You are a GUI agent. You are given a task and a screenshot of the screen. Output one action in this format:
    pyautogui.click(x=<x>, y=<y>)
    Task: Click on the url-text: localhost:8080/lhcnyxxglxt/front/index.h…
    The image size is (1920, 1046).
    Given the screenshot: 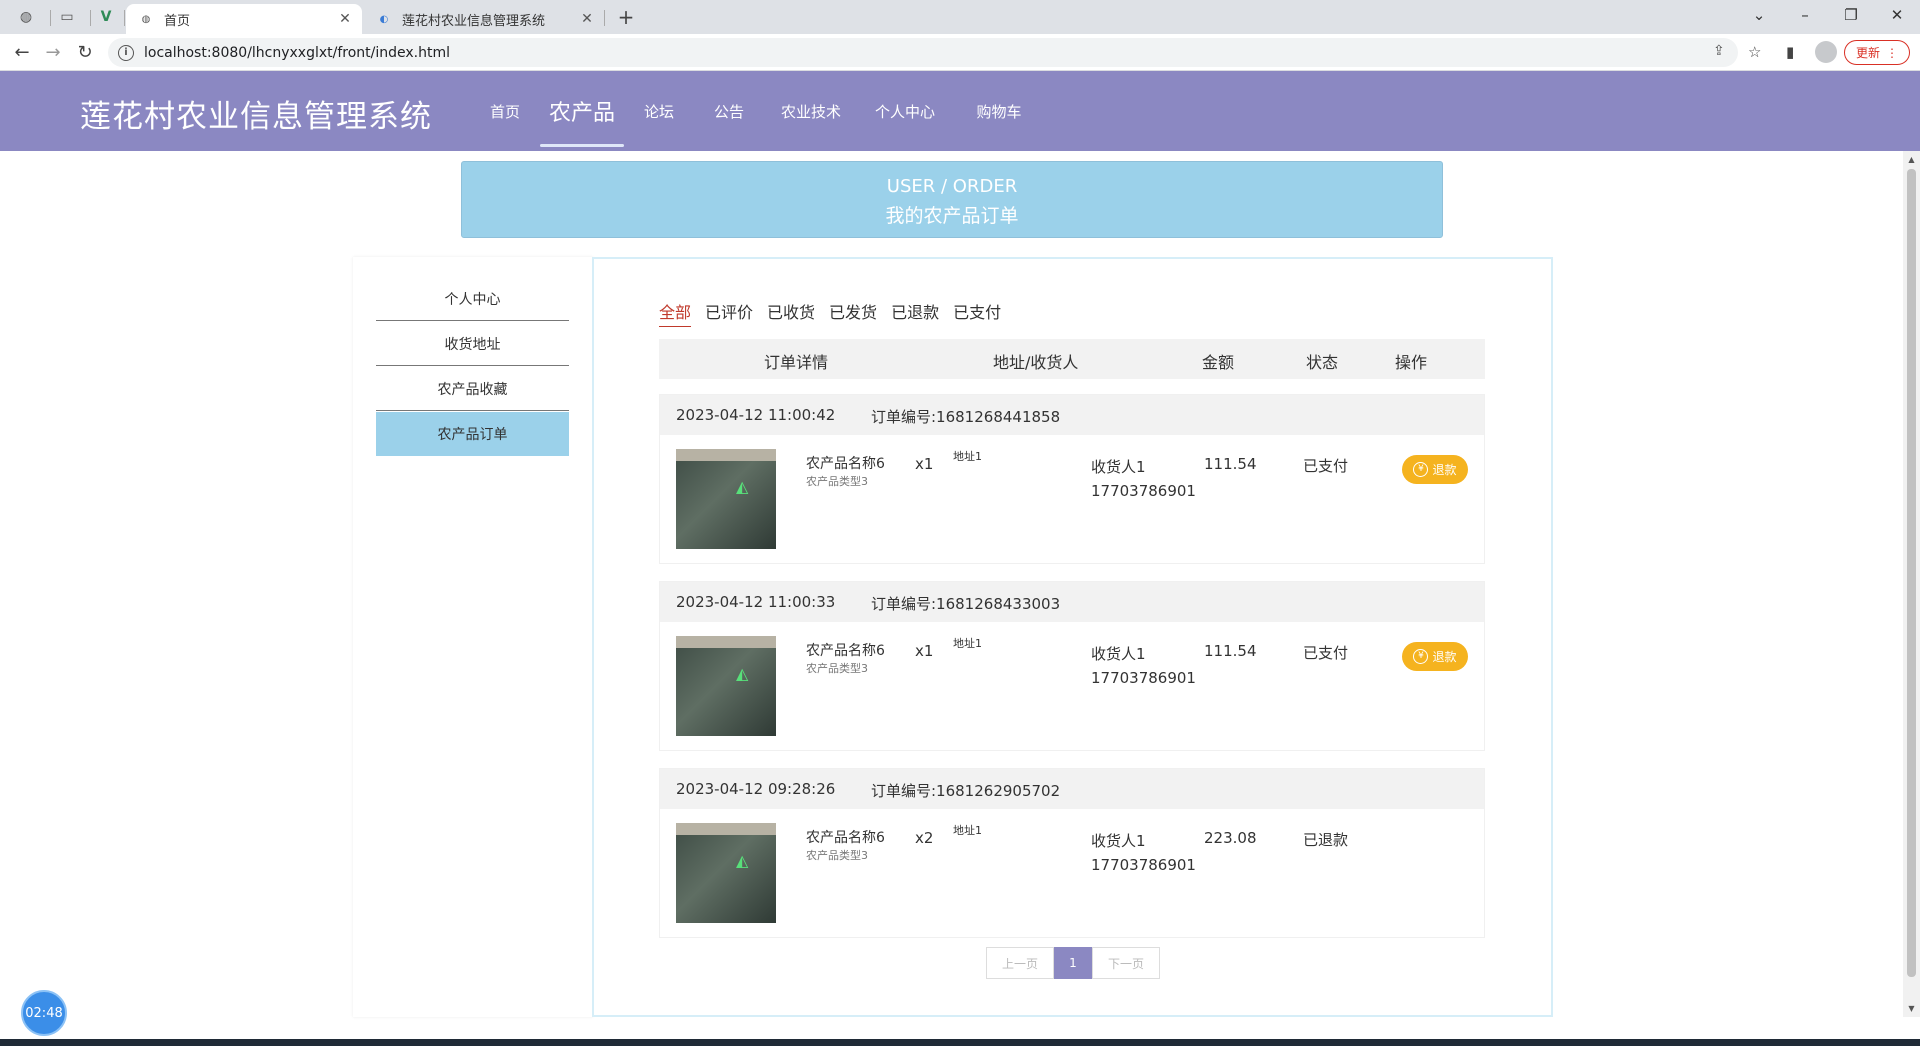 What is the action you would take?
    pyautogui.click(x=297, y=53)
    